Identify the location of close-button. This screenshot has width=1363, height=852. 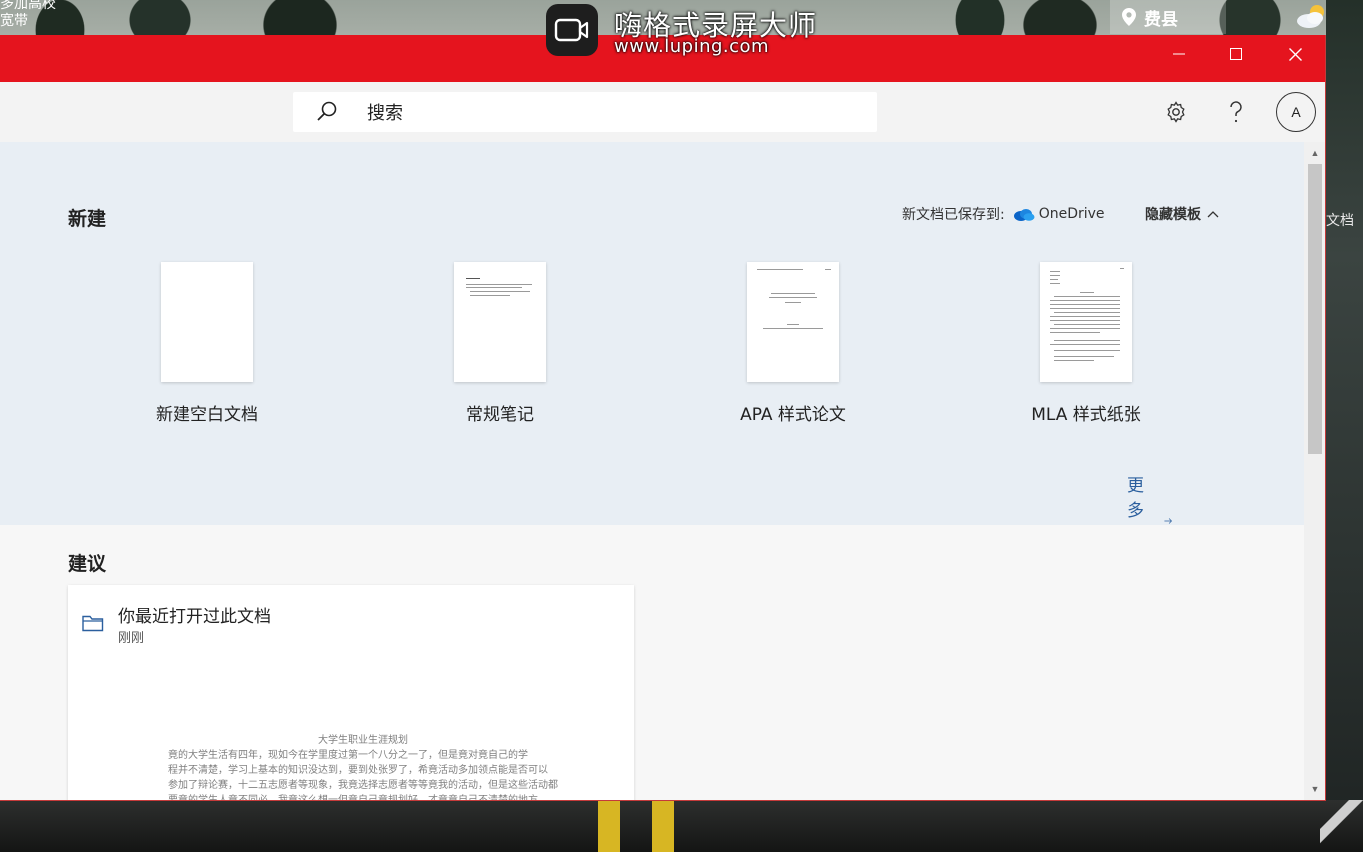
(1295, 54).